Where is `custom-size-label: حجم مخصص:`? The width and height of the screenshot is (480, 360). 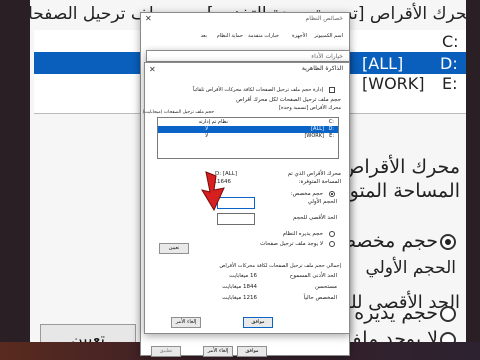 custom-size-label: حجم مخصص: is located at coordinates (306, 194).